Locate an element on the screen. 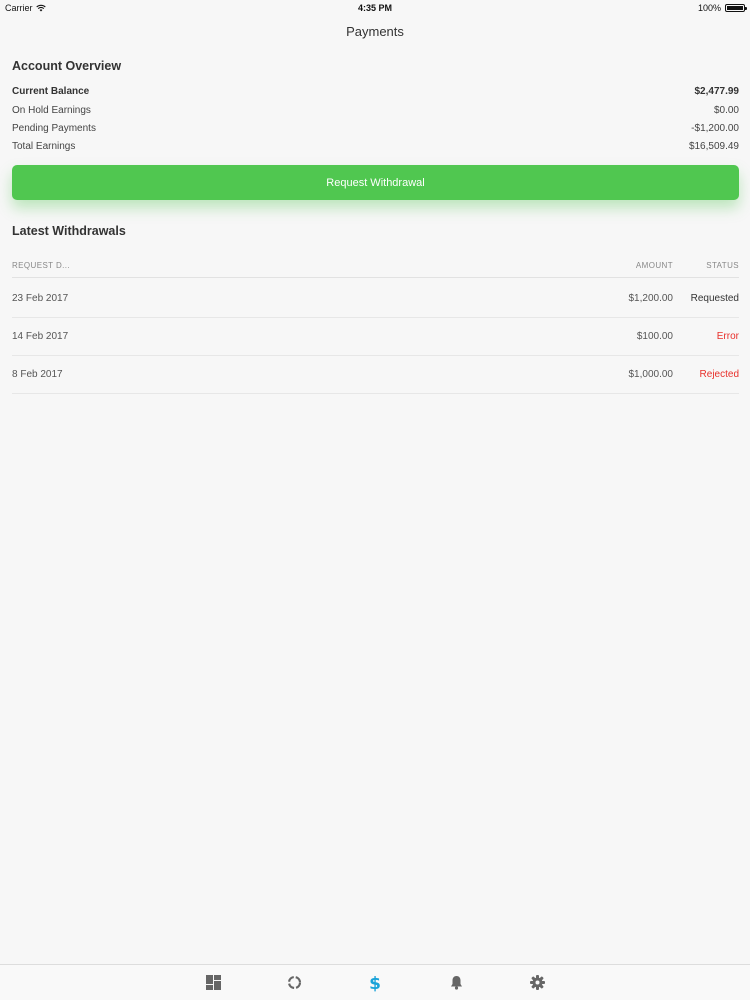 The image size is (750, 1000). header-status: STATUS is located at coordinates (706, 265).